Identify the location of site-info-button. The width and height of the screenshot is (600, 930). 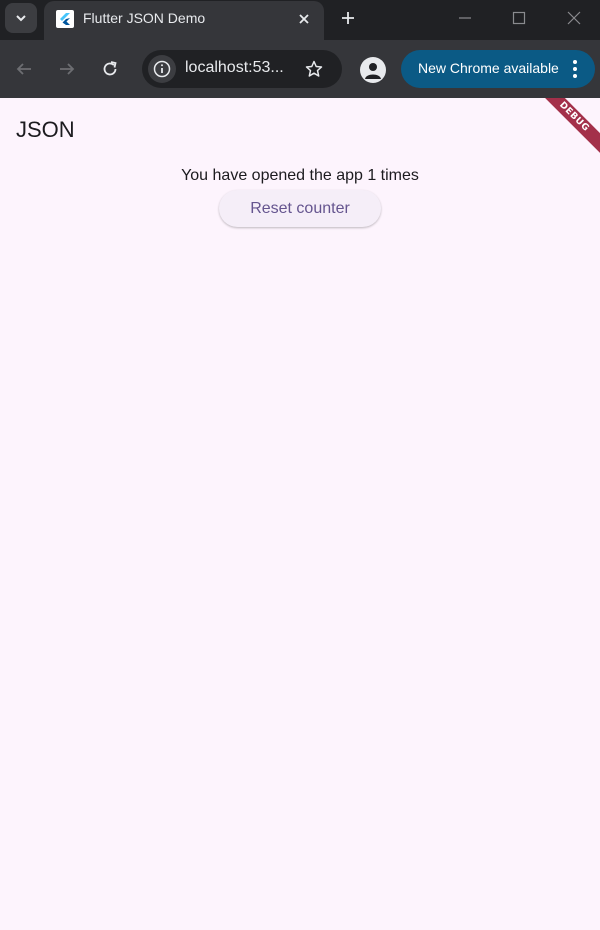
(162, 69).